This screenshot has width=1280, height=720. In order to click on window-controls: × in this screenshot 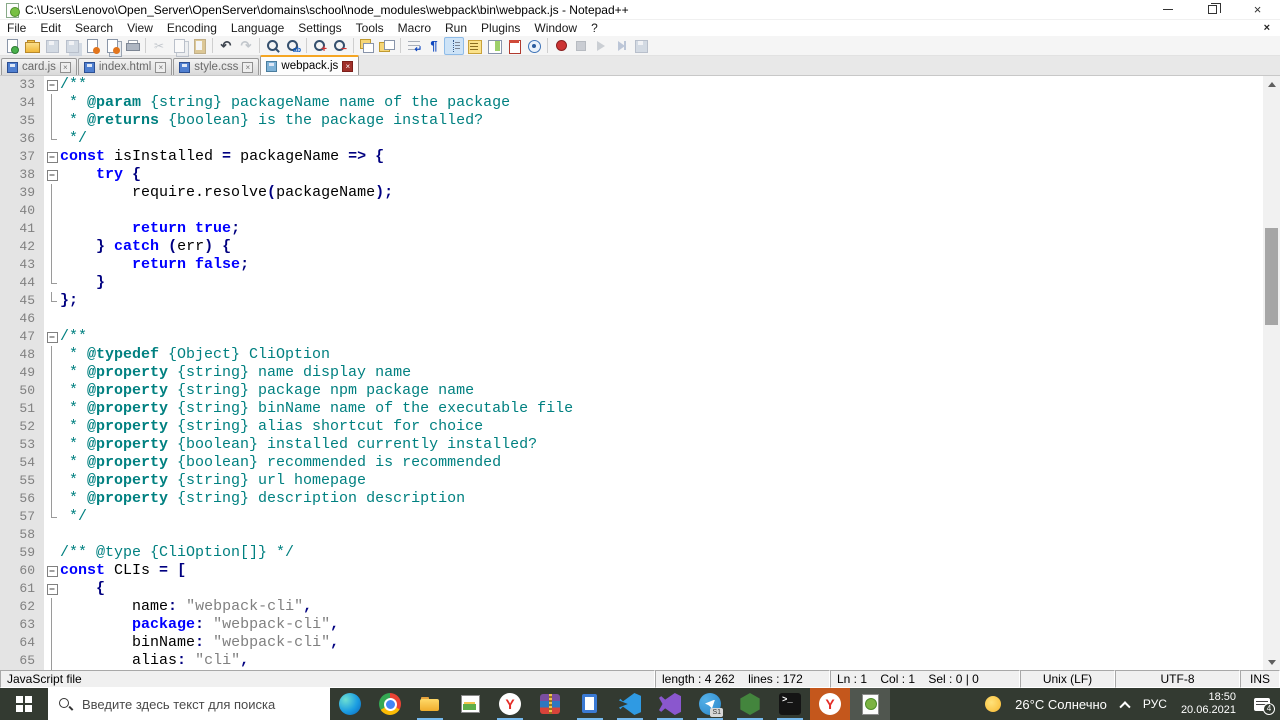, I will do `click(1212, 10)`.